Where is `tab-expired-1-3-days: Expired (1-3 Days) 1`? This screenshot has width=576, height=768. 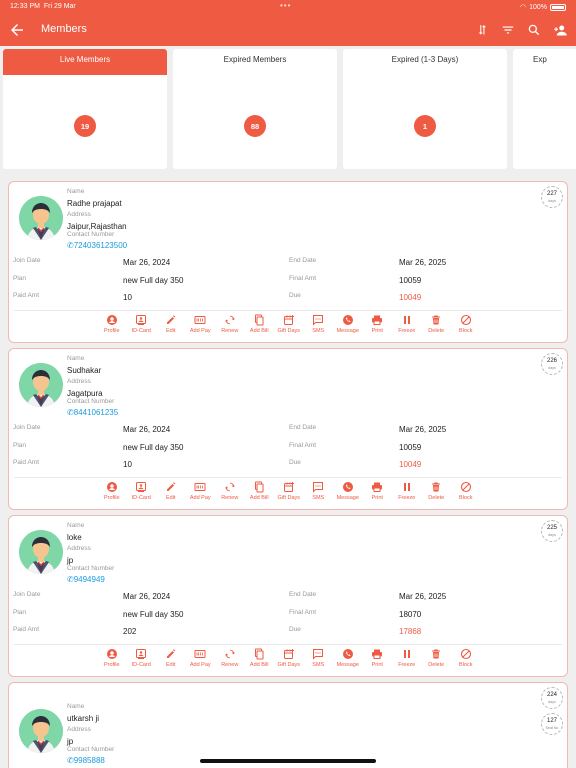
tab-expired-1-3-days: Expired (1-3 Days) 1 is located at coordinates (425, 109).